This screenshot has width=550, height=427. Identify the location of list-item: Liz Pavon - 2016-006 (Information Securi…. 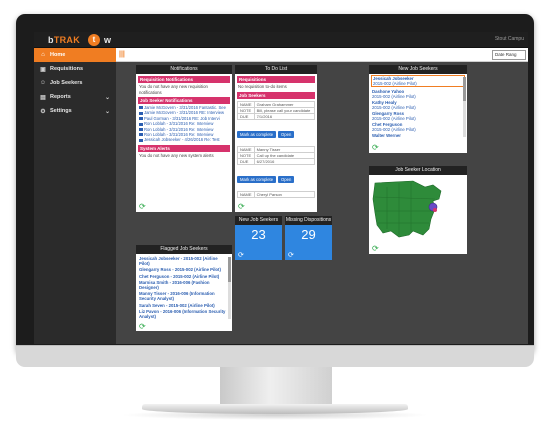
(184, 314).